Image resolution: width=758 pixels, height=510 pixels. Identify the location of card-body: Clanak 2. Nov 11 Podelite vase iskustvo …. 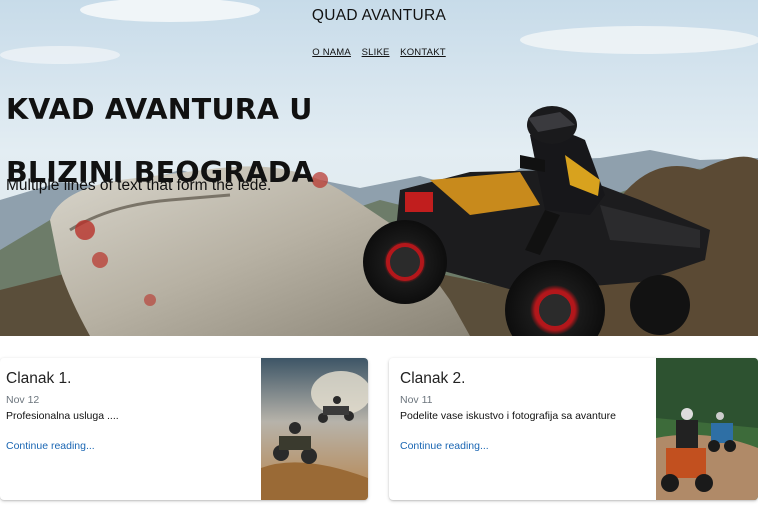
(508, 411).